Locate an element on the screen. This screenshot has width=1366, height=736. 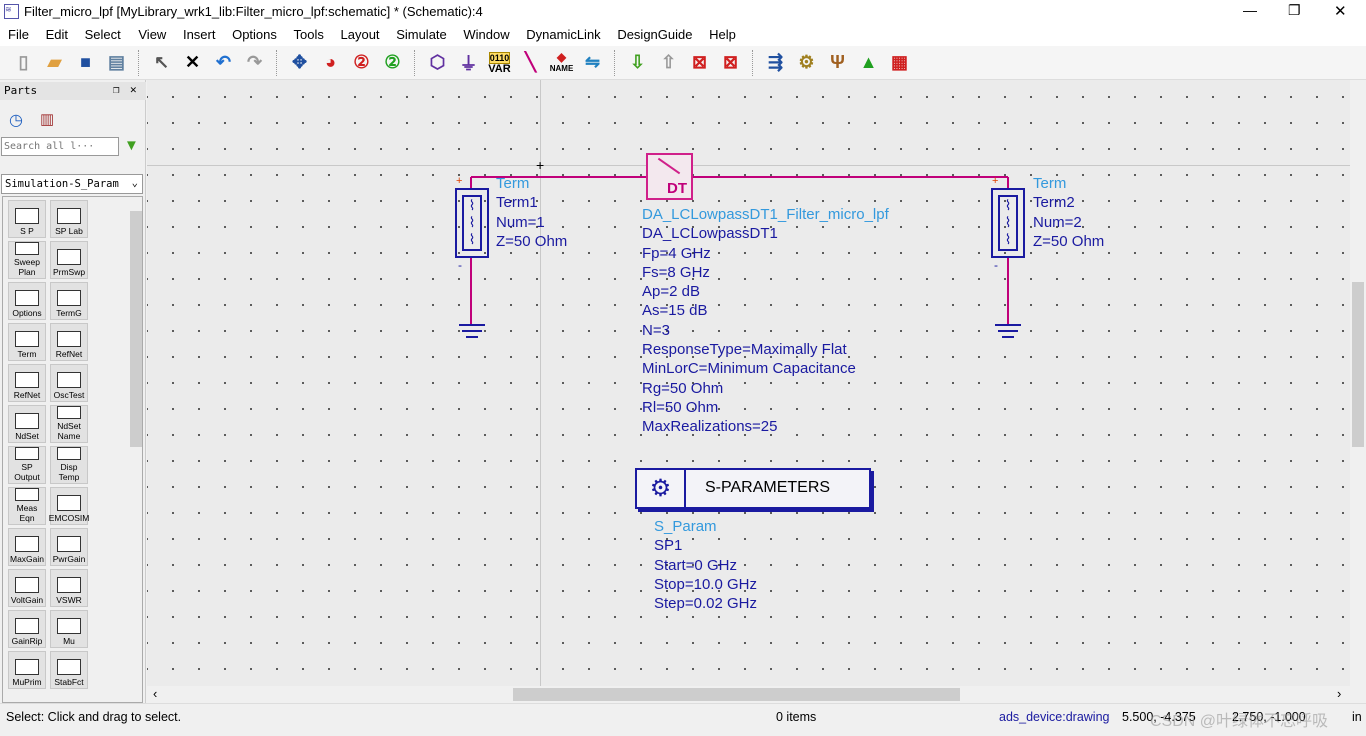
part-item: Disp Temp is located at coordinates (69, 465).